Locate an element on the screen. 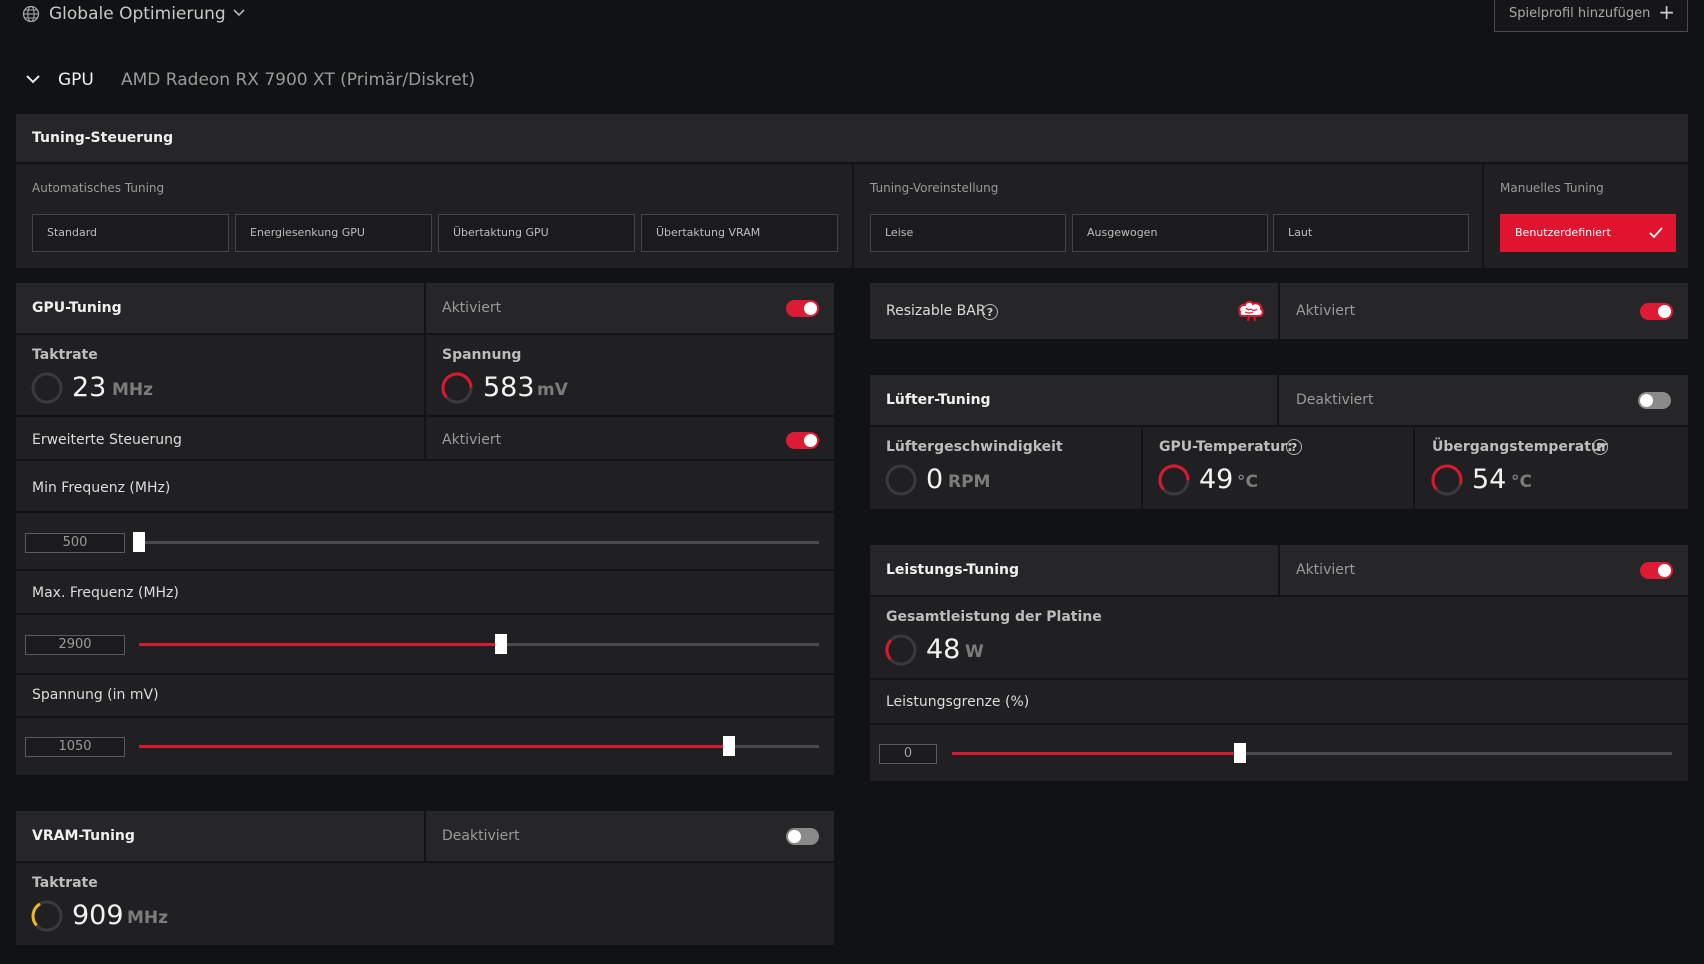 The height and width of the screenshot is (964, 1704). voltage-slider is located at coordinates (479, 746).